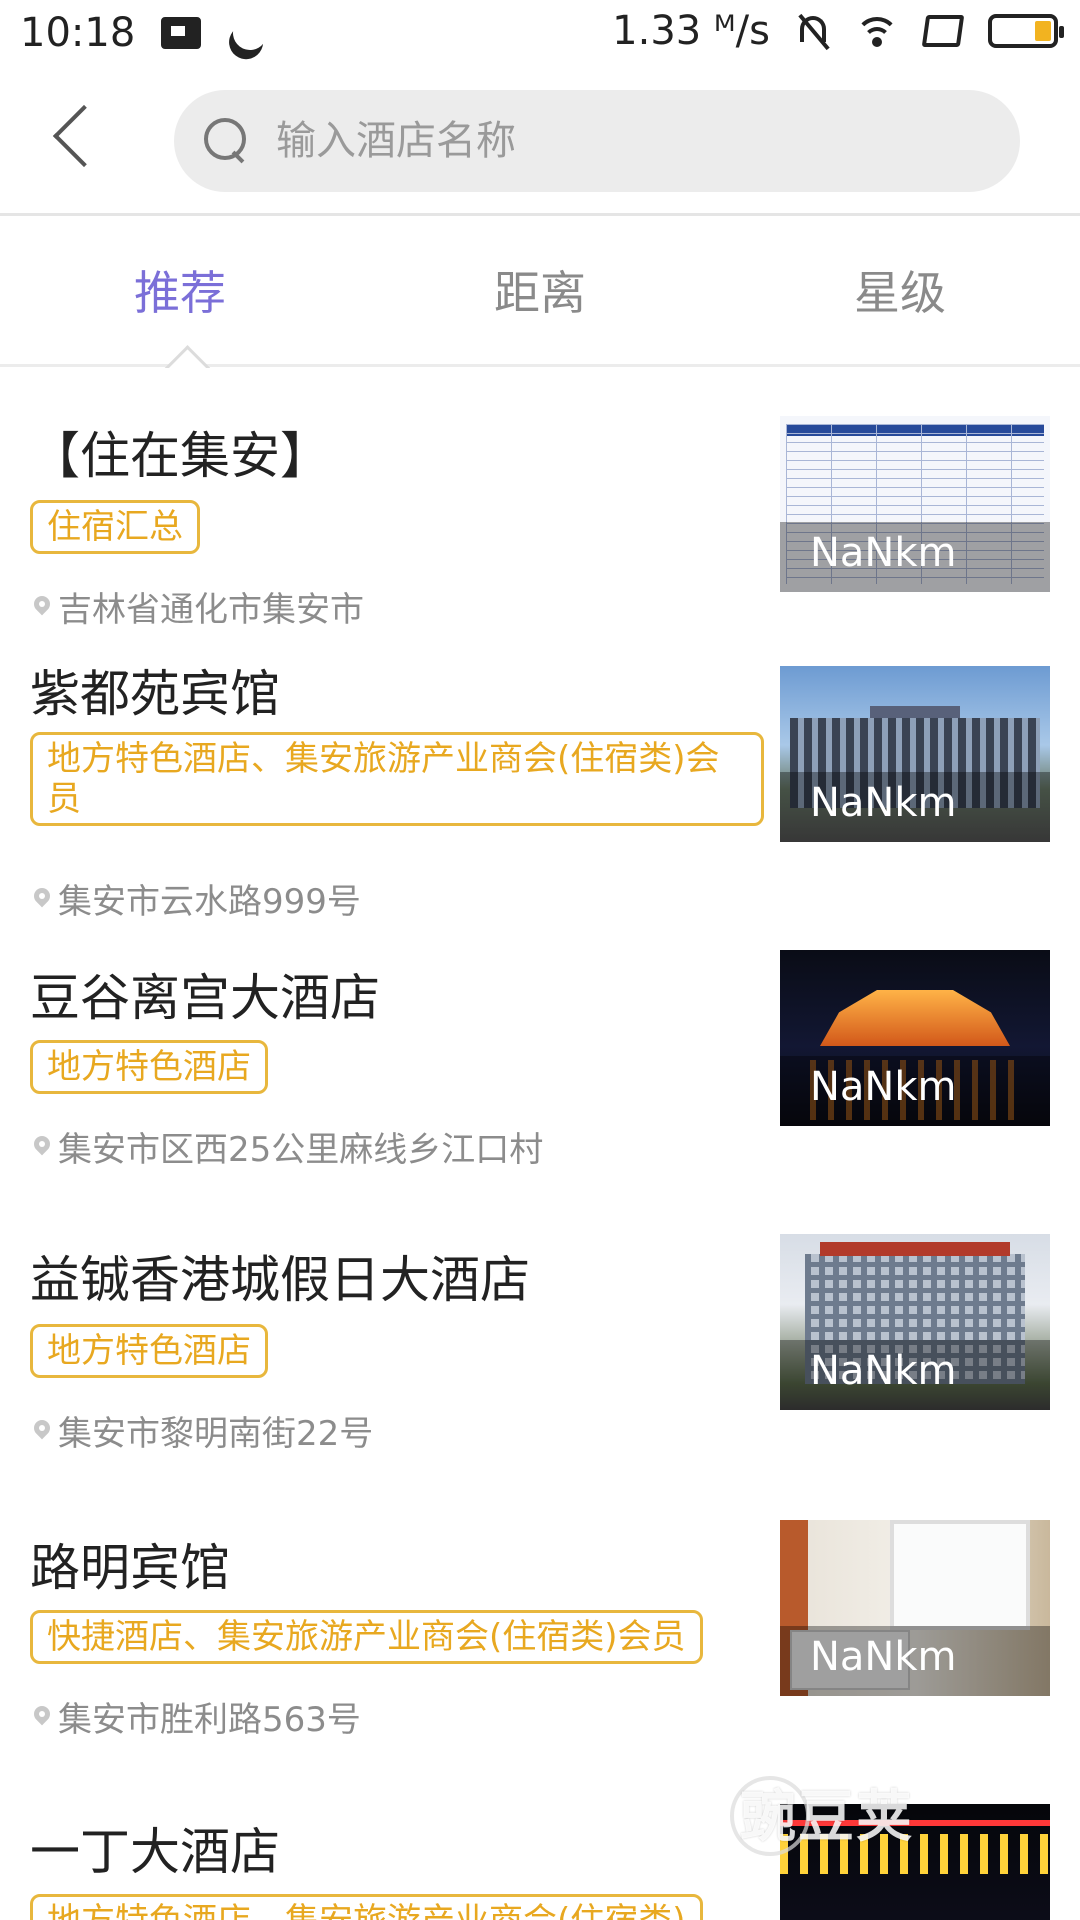  What do you see at coordinates (211, 610) in the screenshot?
I see `hotel-address-text: 吉林省通化市集安市` at bounding box center [211, 610].